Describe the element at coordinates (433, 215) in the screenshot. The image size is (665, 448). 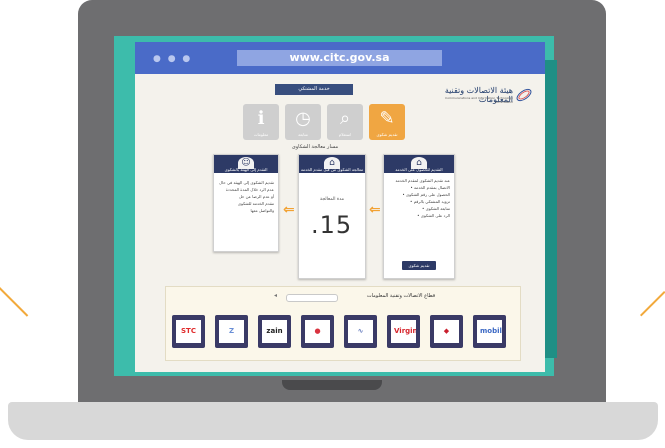
I see `step-card-line: • الرد على الشكوى` at that location.